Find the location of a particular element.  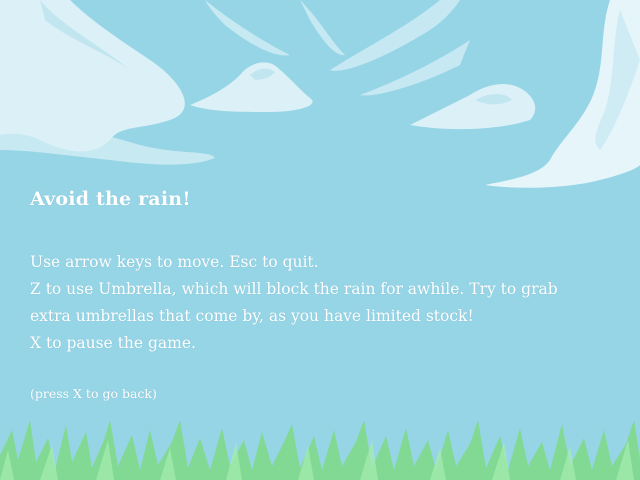

cloud-top-left is located at coordinates (107, 82).